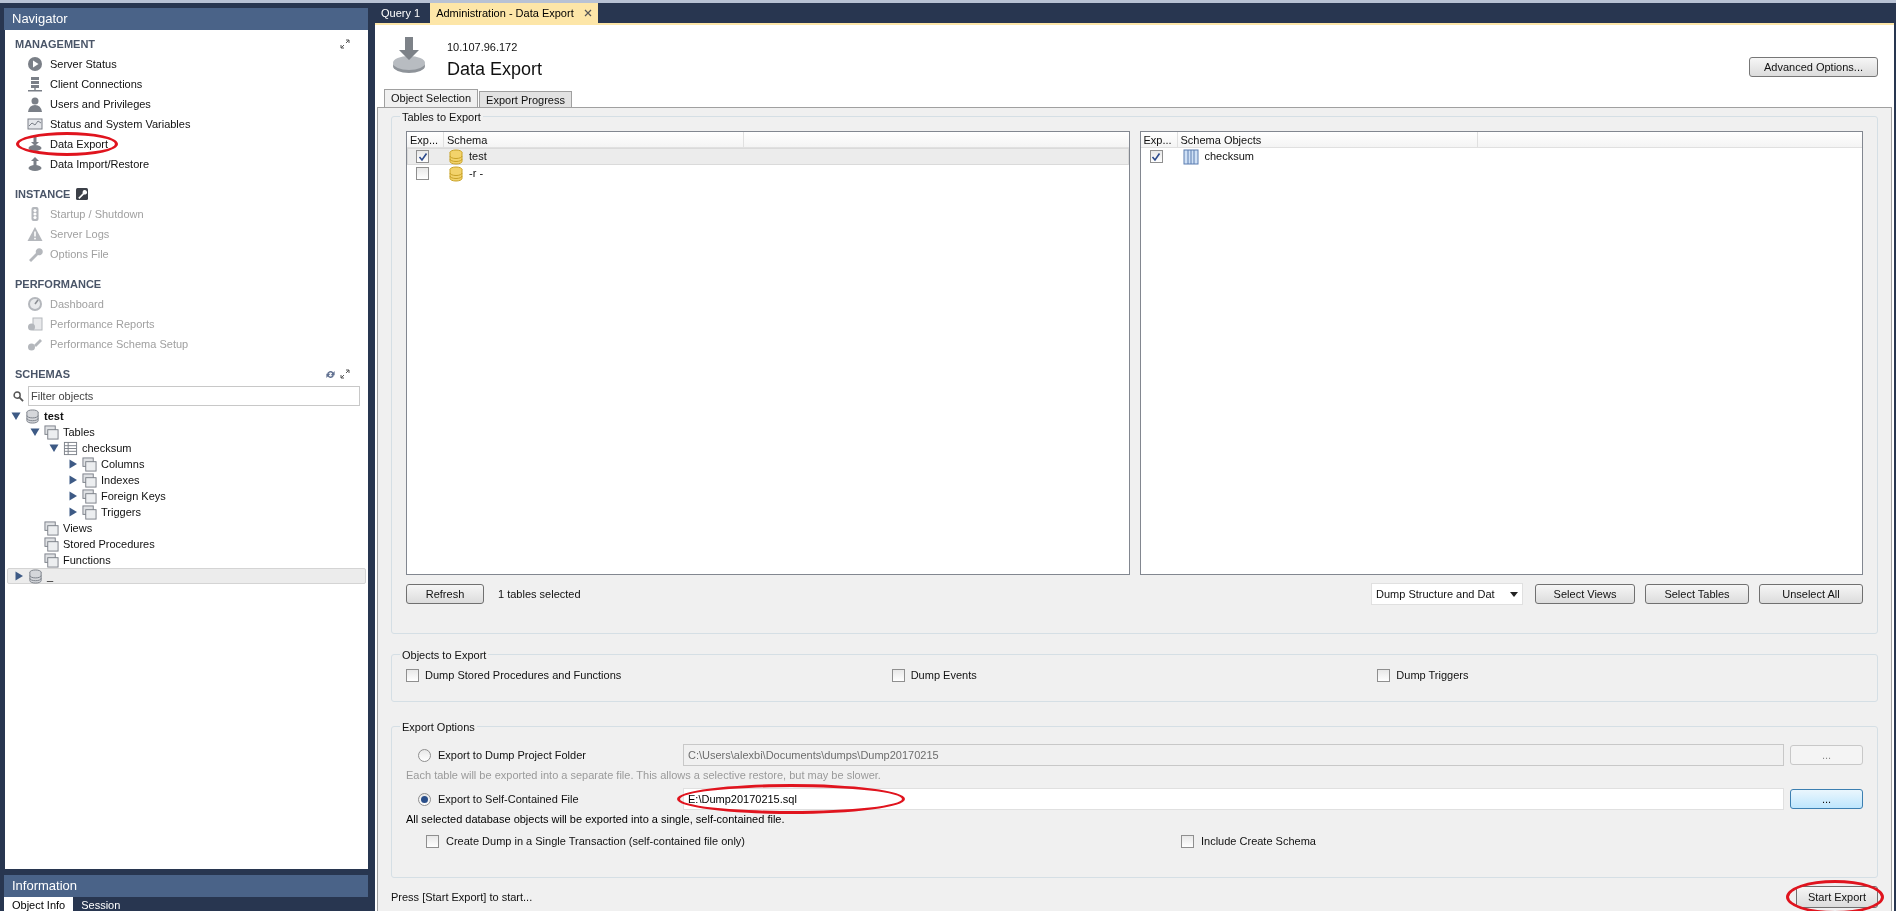 Image resolution: width=1896 pixels, height=911 pixels. Describe the element at coordinates (35, 64) in the screenshot. I see `play-icon` at that location.